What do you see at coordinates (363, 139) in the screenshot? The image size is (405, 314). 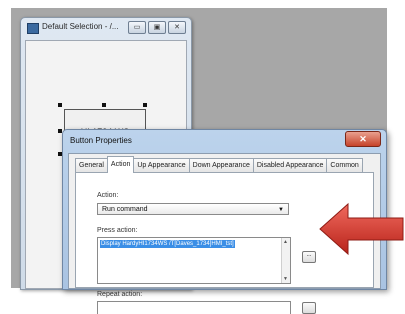 I see `dialog-close-button: ✕` at bounding box center [363, 139].